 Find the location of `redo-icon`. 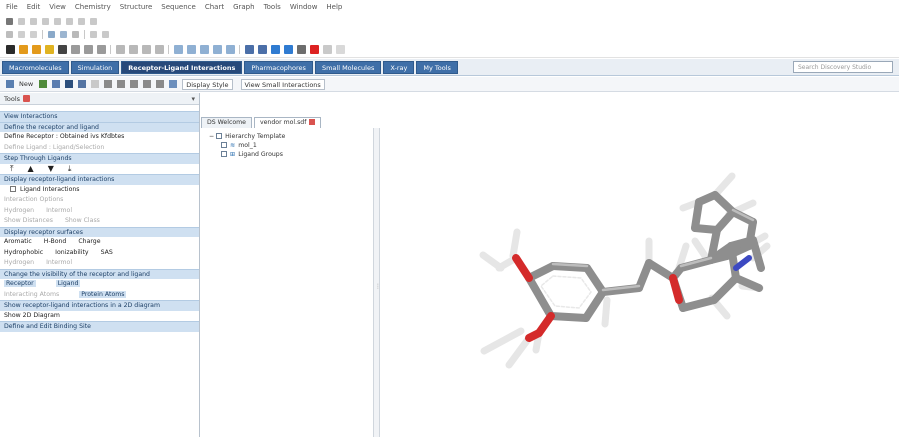

redo-icon is located at coordinates (95, 84).